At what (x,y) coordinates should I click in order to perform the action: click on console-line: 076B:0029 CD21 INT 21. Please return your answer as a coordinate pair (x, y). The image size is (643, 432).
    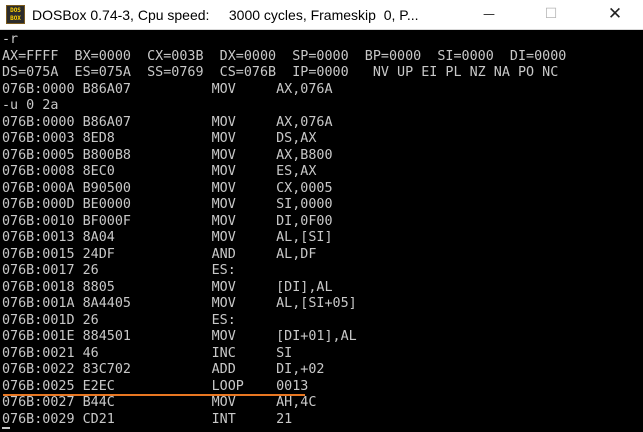
    Looking at the image, I should click on (147, 419).